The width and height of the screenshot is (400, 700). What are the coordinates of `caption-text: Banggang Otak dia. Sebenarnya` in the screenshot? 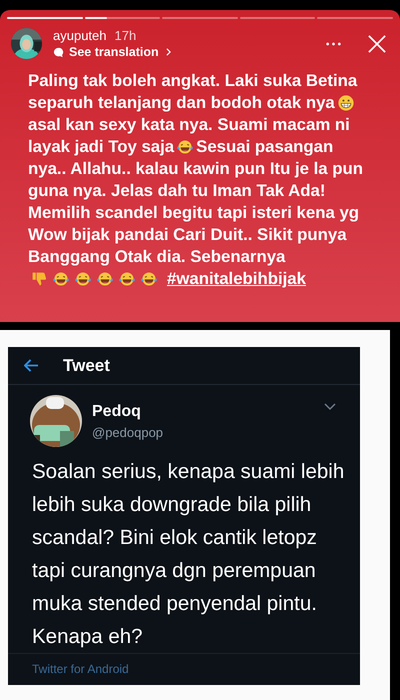 It's located at (157, 257).